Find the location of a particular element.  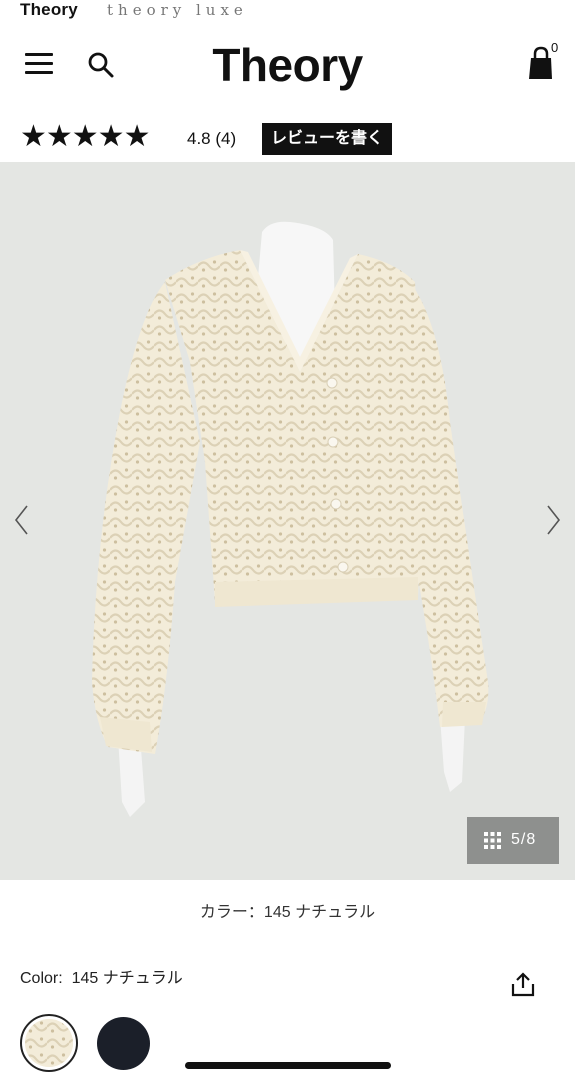

color-swatch-natural is located at coordinates (49, 1043).